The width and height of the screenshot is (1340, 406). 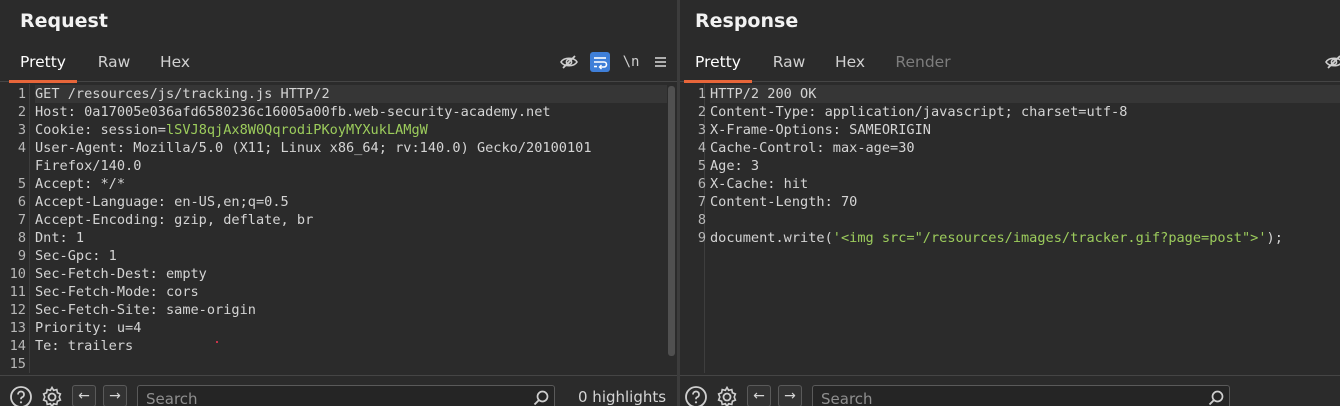 I want to click on request-tab-raw: Raw, so click(x=114, y=62).